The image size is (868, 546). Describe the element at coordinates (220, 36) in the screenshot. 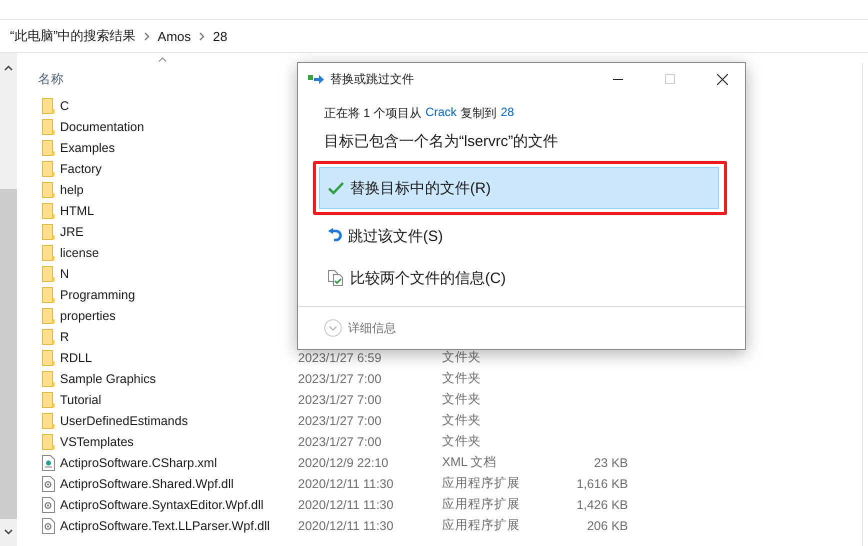

I see `breadcrumb-item: 28` at that location.